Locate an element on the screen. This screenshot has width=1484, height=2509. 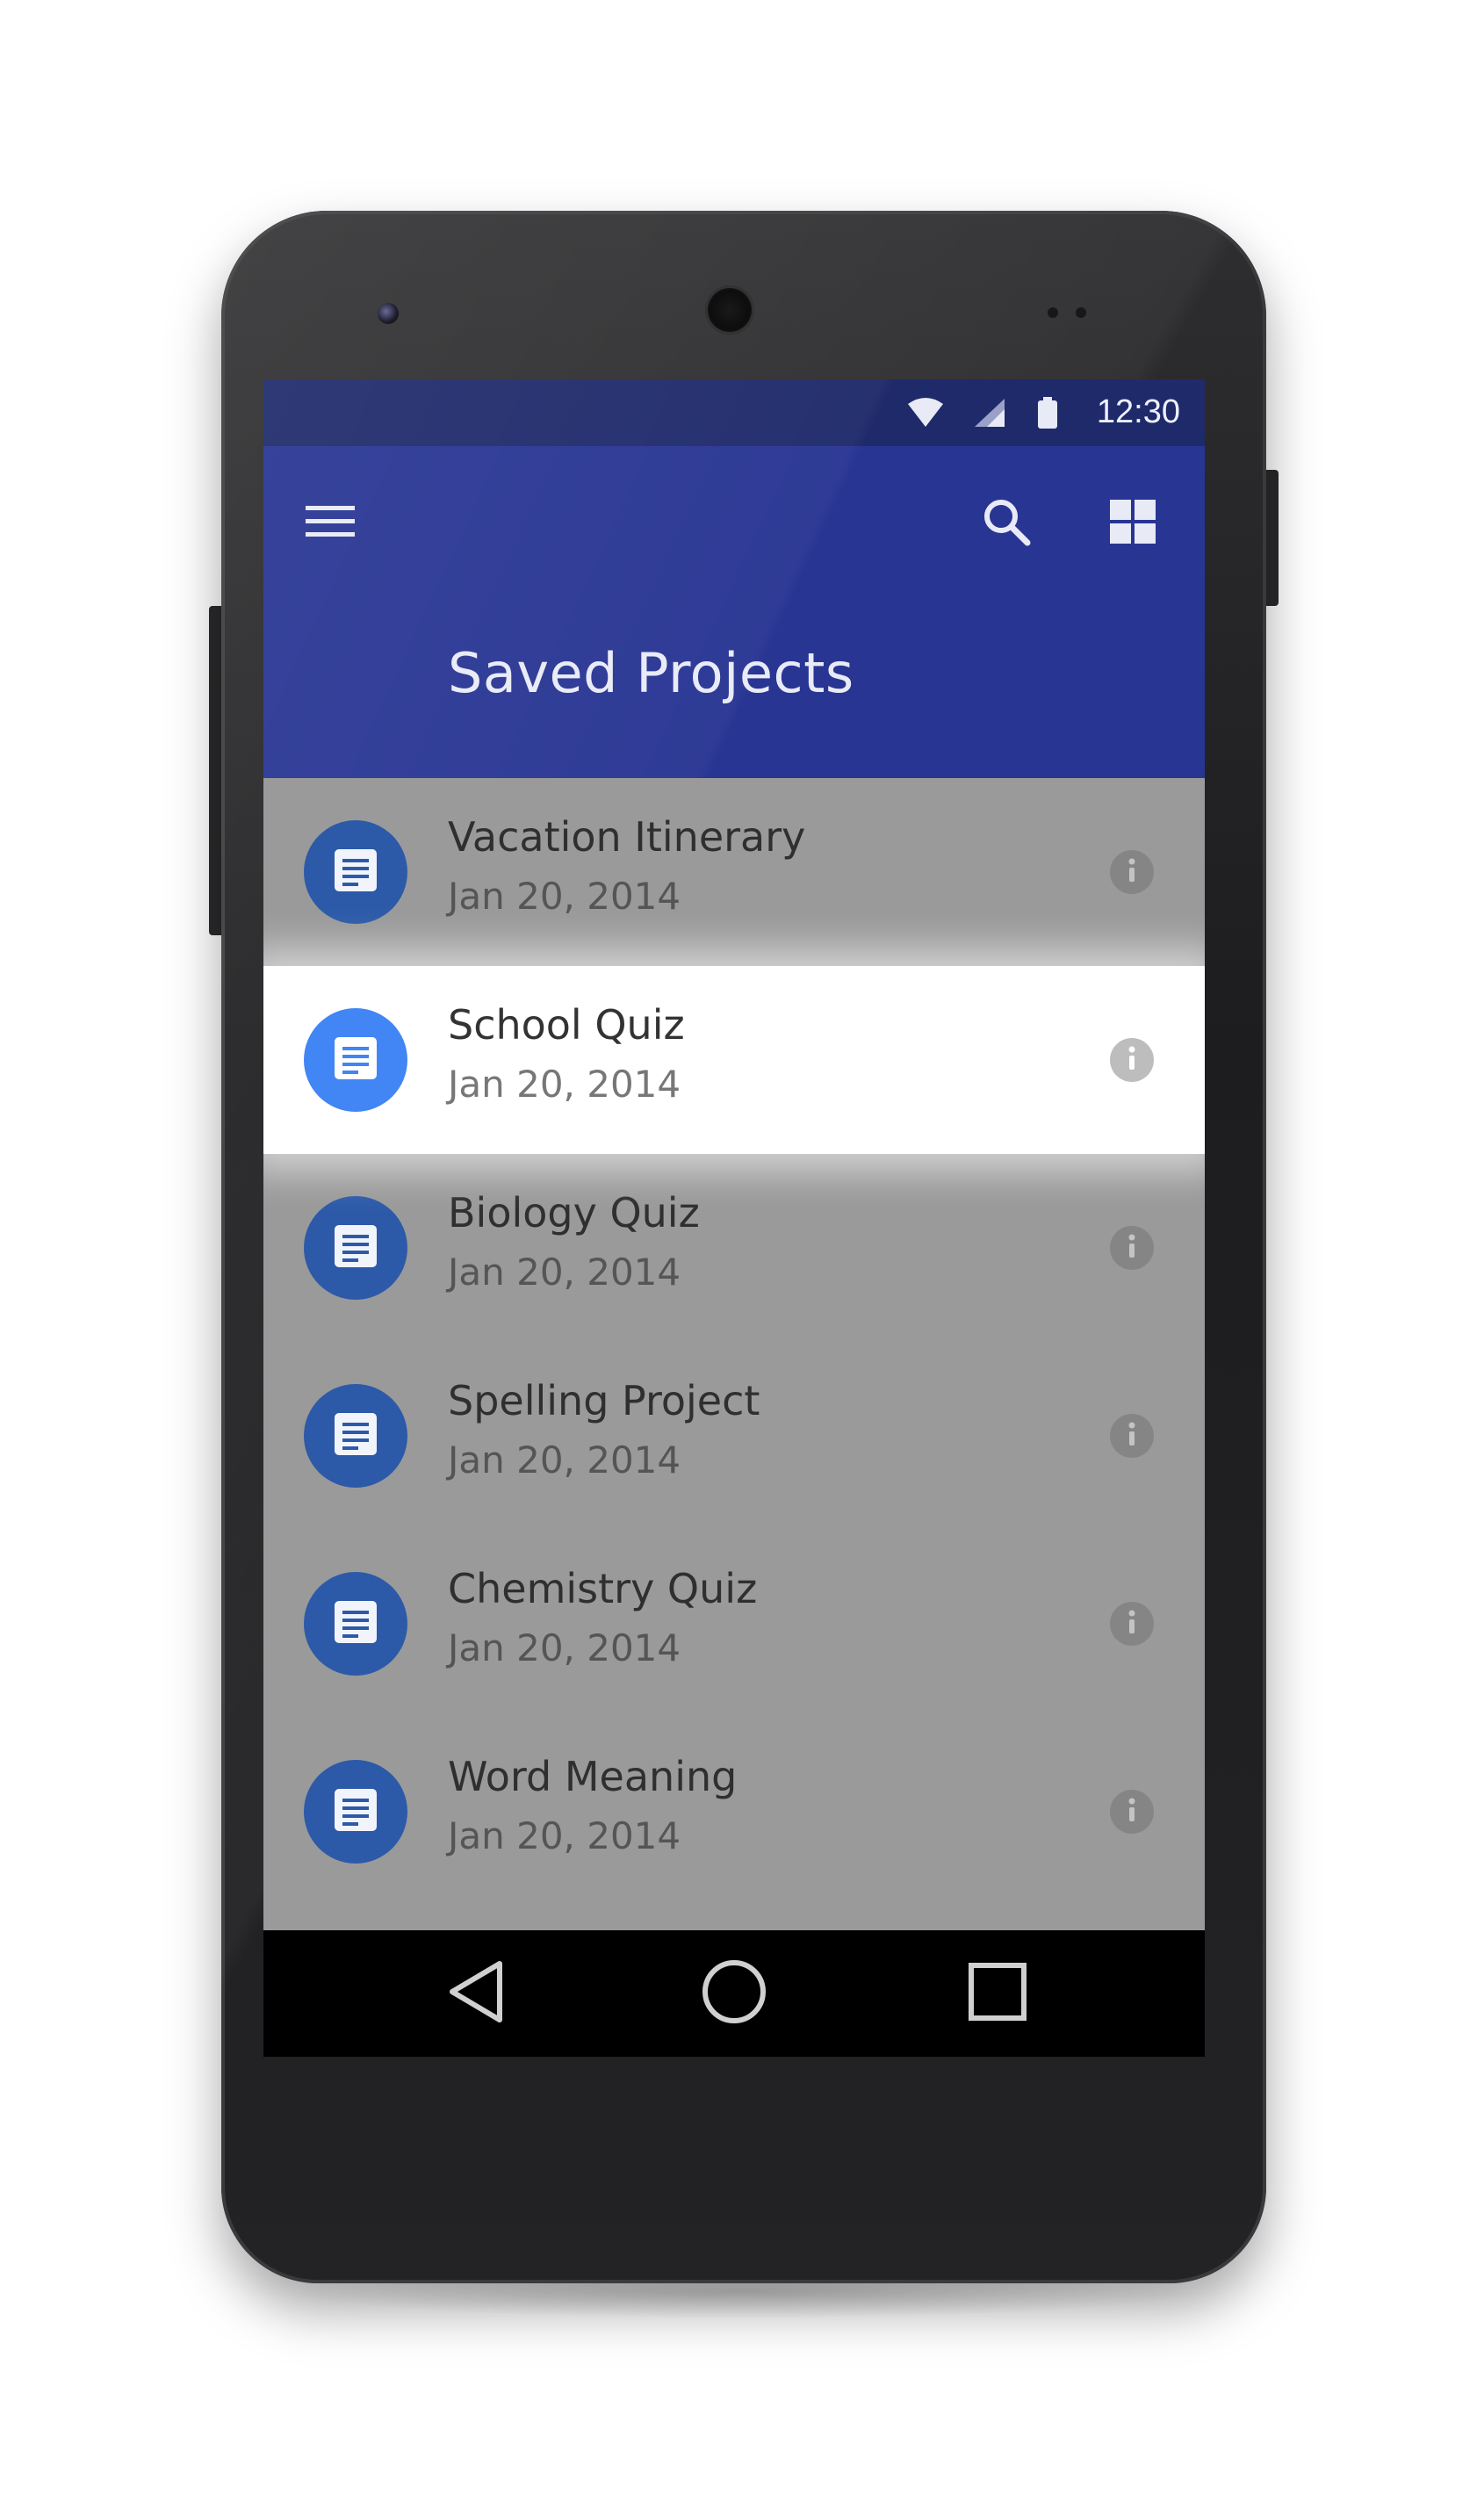
app-bar: Saved Projects is located at coordinates (734, 612).